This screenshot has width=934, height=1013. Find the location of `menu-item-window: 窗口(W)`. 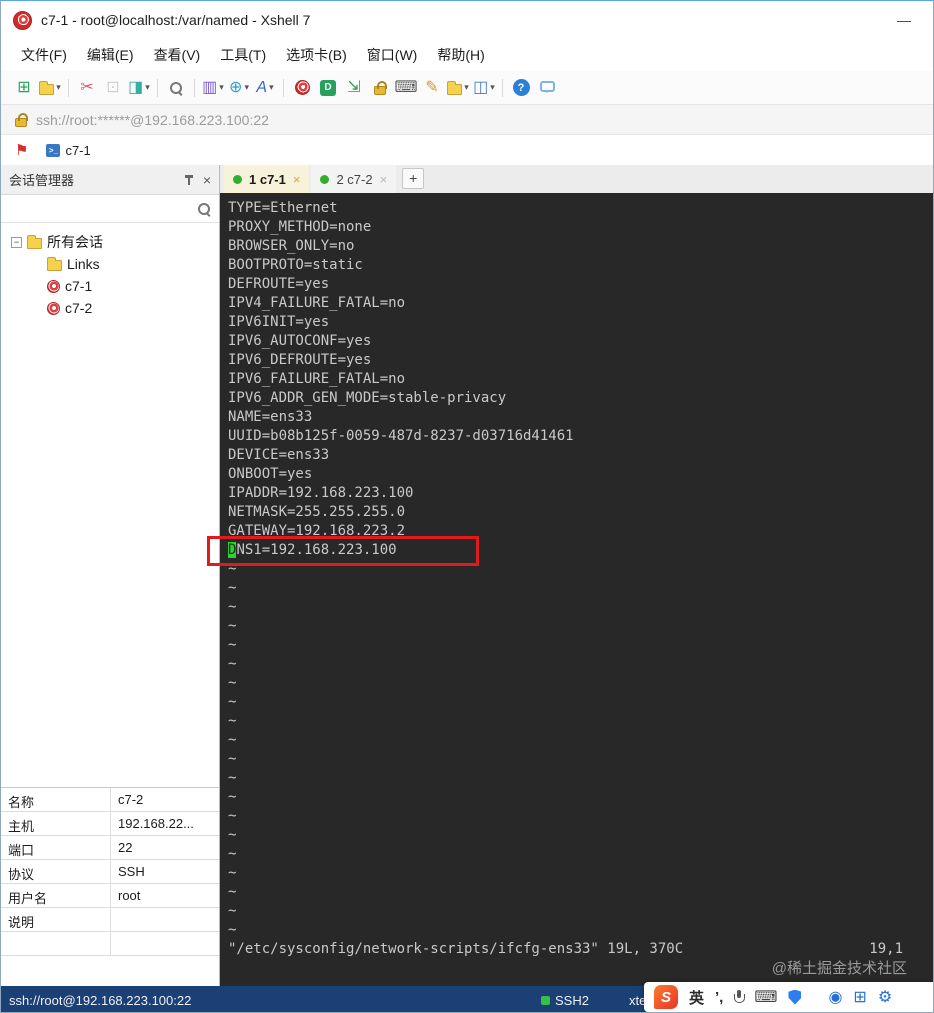

menu-item-window: 窗口(W) is located at coordinates (392, 55).